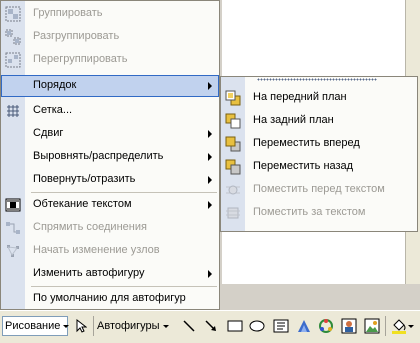 The width and height of the screenshot is (420, 343). Describe the element at coordinates (82, 204) in the screenshot. I see `menu-item-label: Обтекание текстом` at that location.